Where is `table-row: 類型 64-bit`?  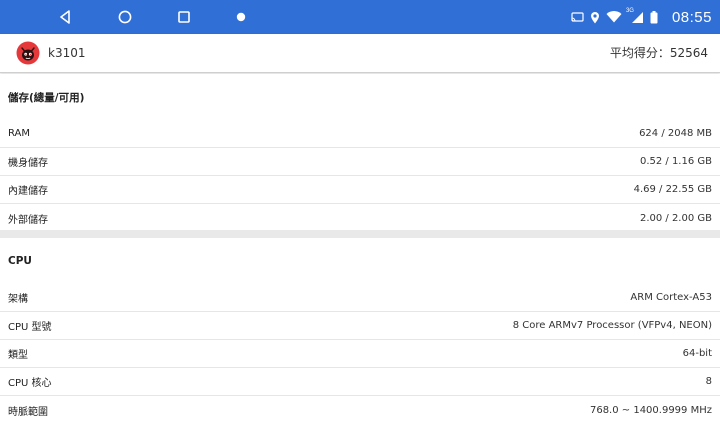 table-row: 類型 64-bit is located at coordinates (360, 354).